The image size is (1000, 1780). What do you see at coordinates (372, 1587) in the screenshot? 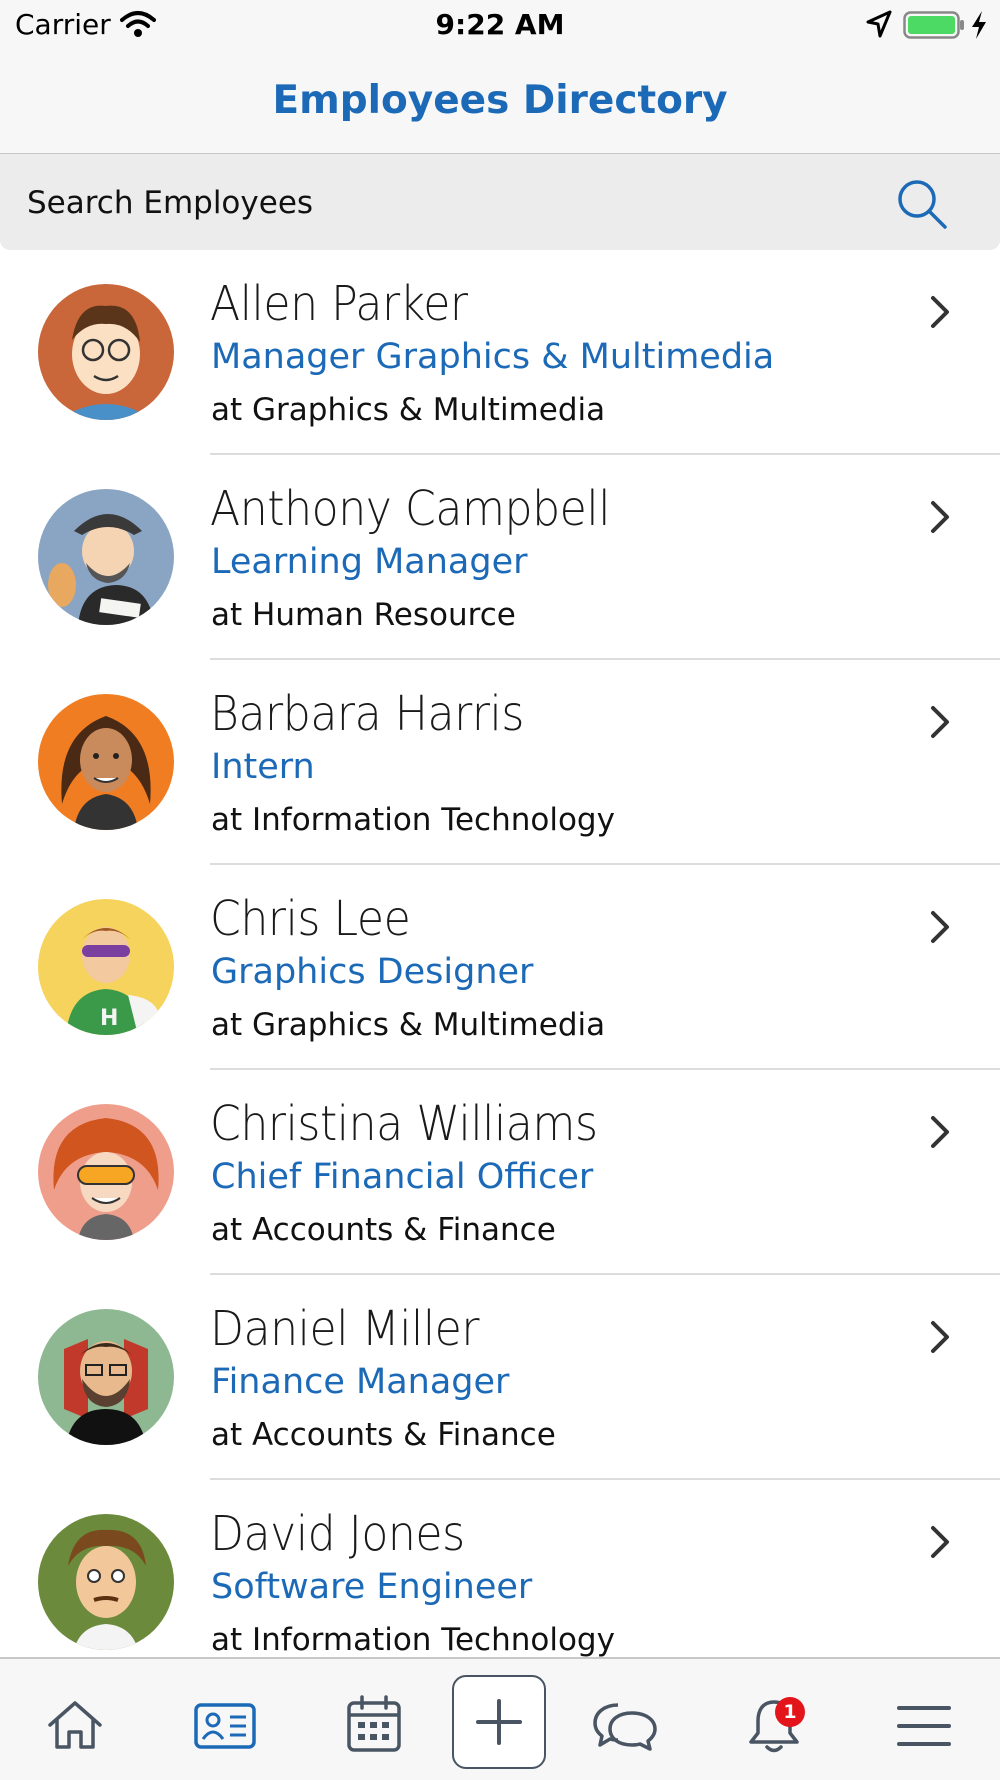
I see `employee-role: Software Engineer` at bounding box center [372, 1587].